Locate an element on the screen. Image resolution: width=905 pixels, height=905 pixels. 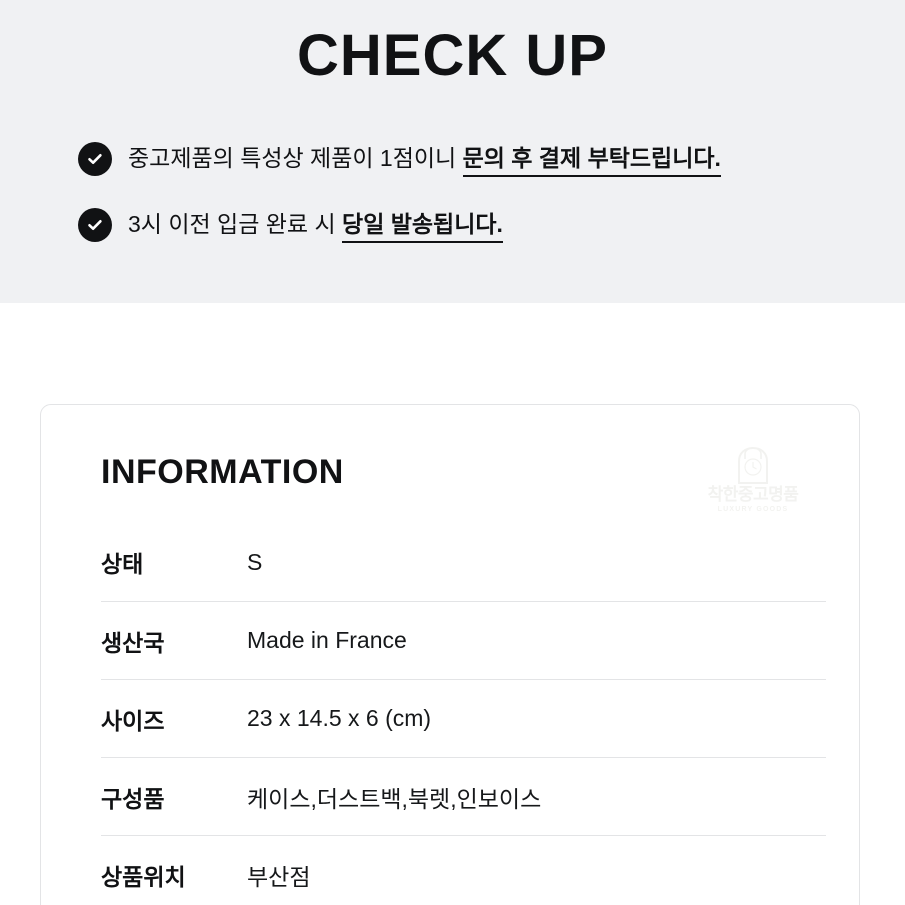
checkup-item-2-plain: 3시 이전 입금 완료 시 is located at coordinates (235, 224).